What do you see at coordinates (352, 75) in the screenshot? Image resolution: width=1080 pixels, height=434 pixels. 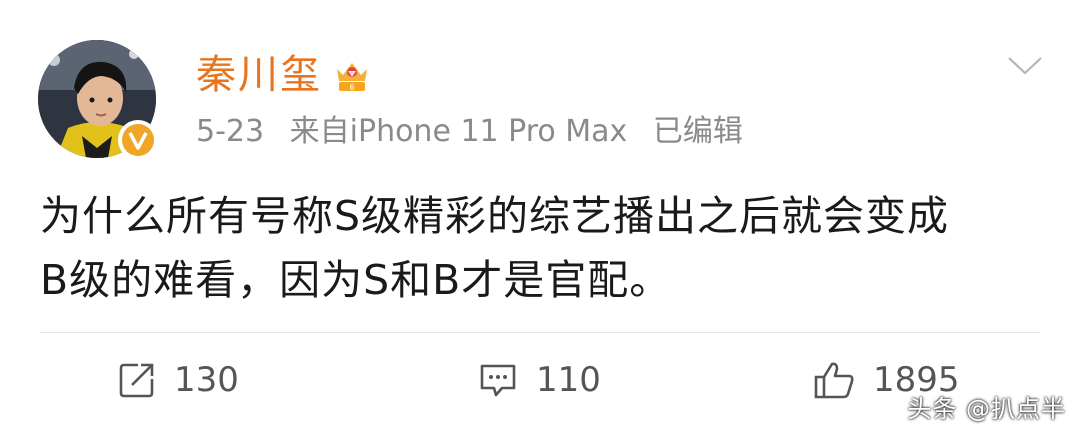 I see `crown-icon: 6` at bounding box center [352, 75].